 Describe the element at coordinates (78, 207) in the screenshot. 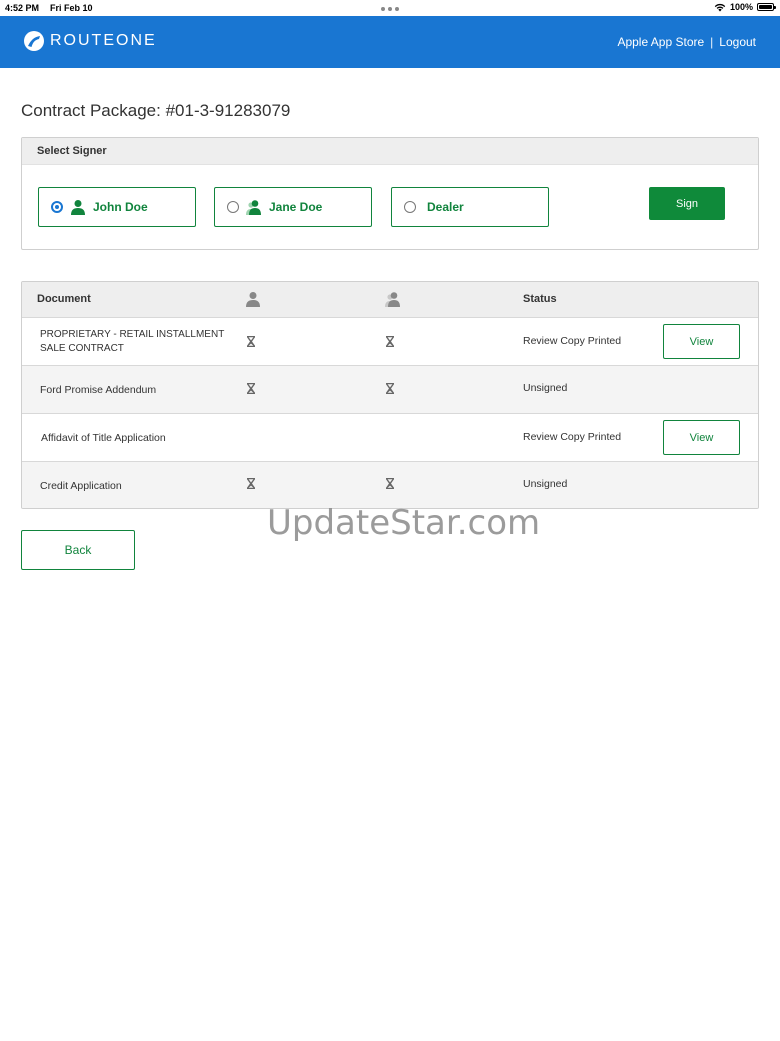

I see `person-icon` at that location.